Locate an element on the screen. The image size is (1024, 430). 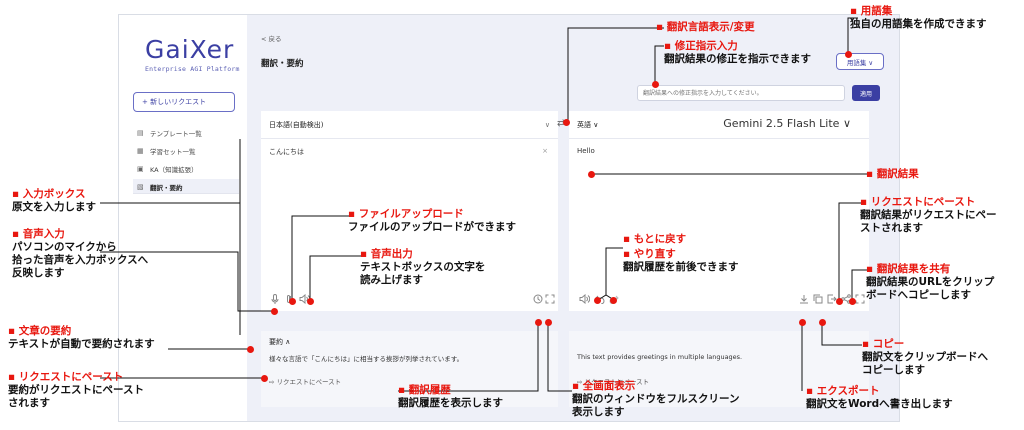
annotation-file-upload: ファイルアップロードファイルのアップロードができます is located at coordinates (432, 221).